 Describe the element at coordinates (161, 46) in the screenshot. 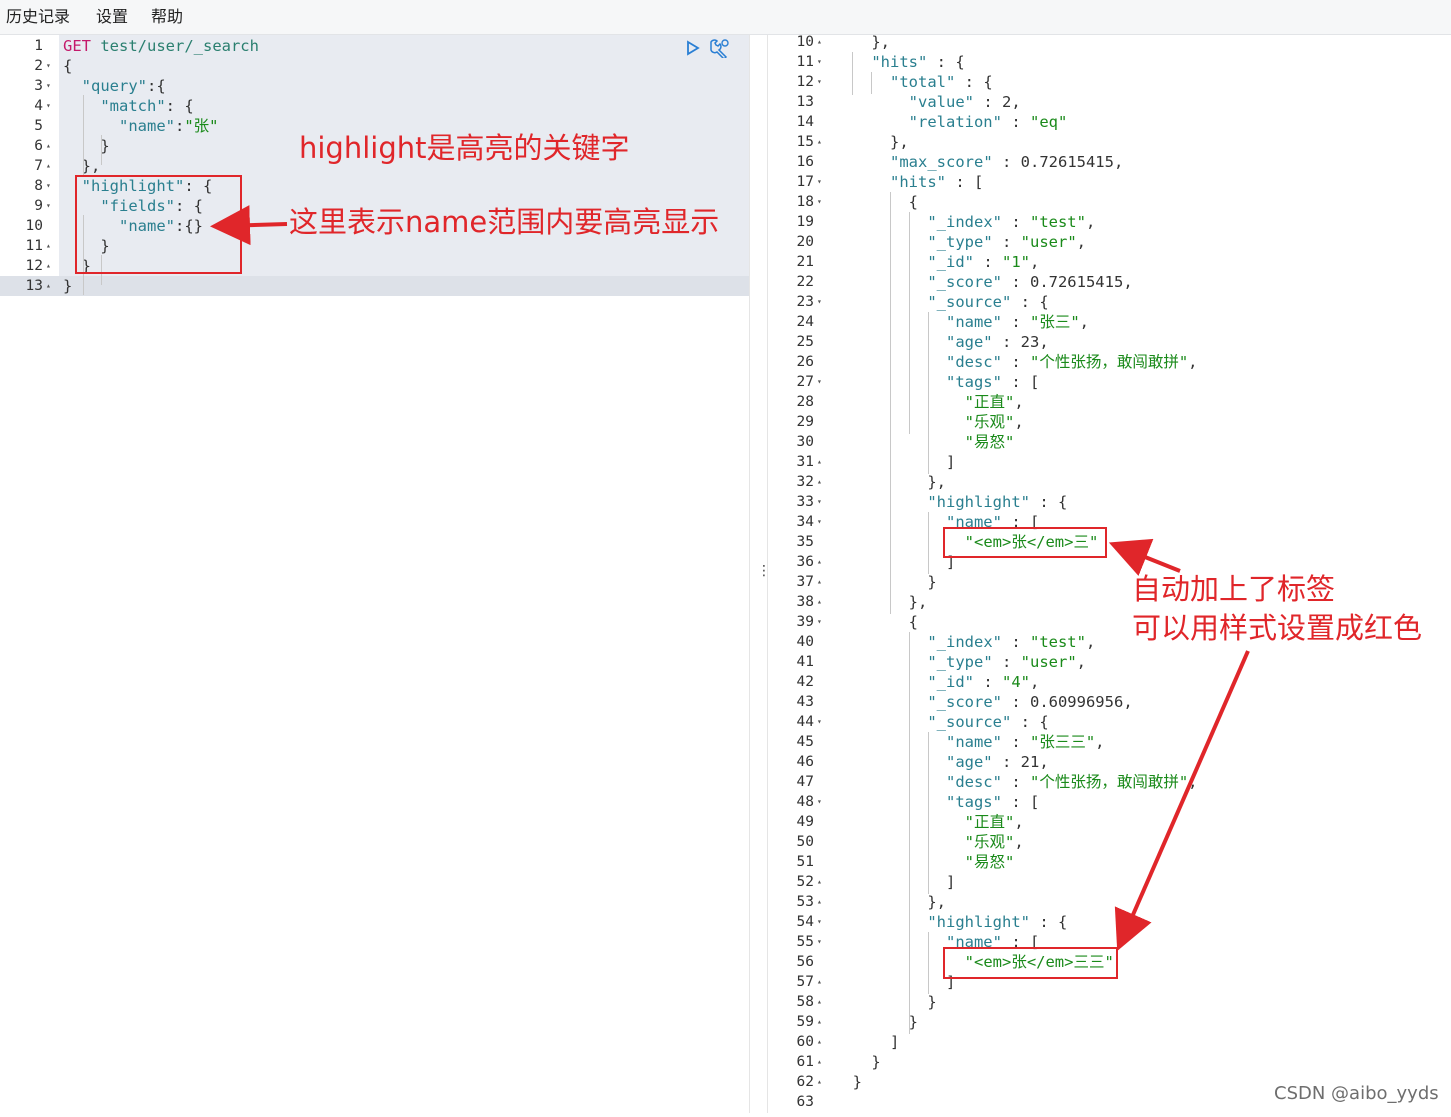

I see `code-line: GET test/user/_search` at that location.